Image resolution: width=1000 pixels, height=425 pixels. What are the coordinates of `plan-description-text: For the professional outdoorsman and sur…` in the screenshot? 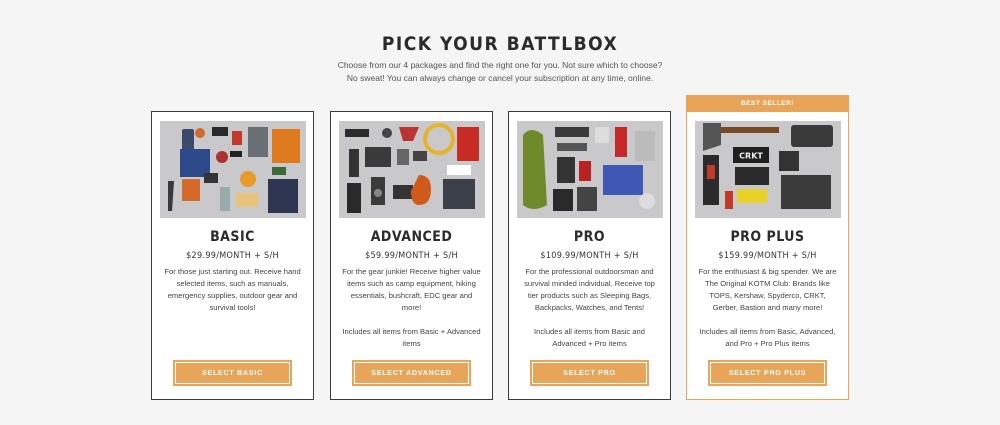 It's located at (589, 289).